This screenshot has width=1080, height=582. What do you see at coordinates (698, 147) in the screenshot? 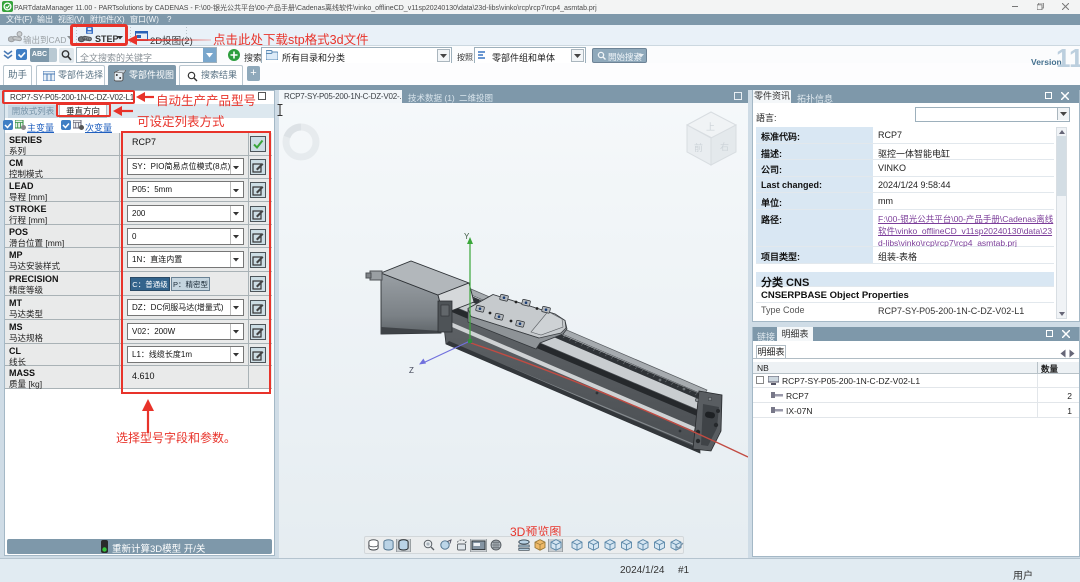
I see `svg-text: 前` at bounding box center [698, 147].